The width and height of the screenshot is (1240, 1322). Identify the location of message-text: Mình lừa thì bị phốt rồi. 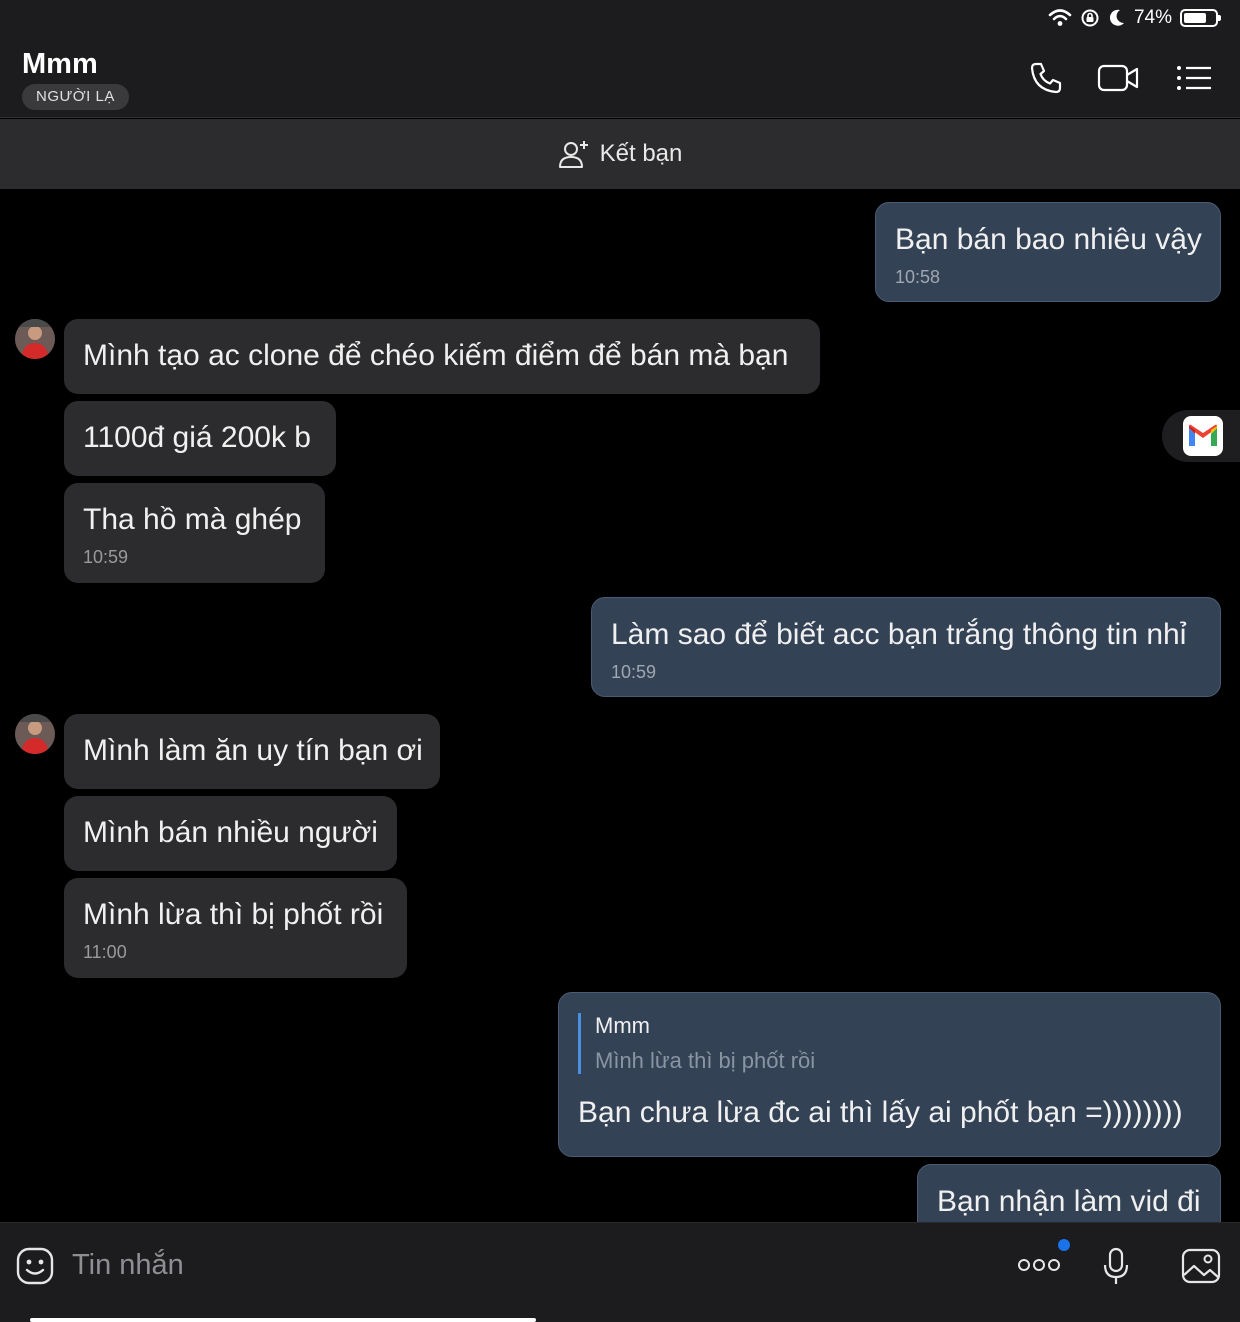
(233, 914).